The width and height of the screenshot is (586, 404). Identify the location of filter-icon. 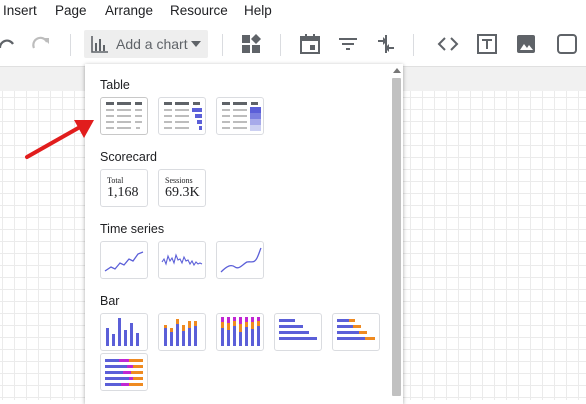
(348, 44).